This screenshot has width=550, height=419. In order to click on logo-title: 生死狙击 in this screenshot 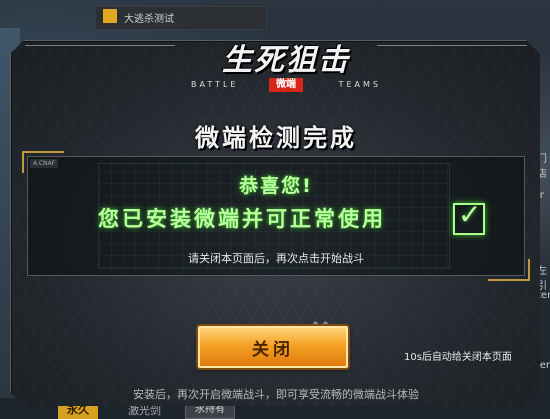, I will do `click(286, 60)`.